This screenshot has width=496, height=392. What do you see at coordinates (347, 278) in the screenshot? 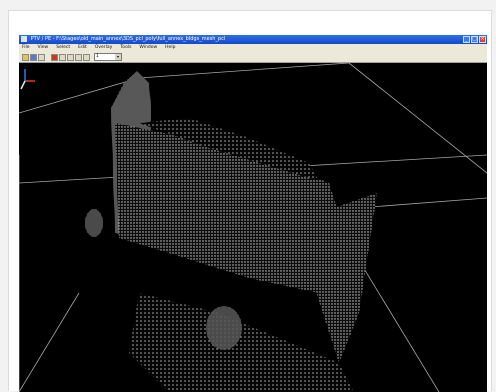
I see `point-cloud-side-wall` at bounding box center [347, 278].